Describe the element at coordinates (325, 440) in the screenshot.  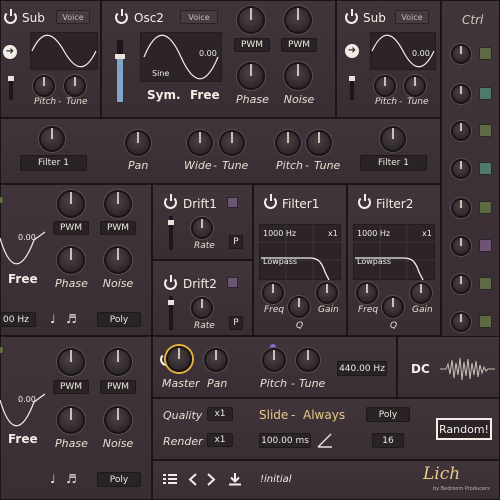
I see `slide-curve-icon` at that location.